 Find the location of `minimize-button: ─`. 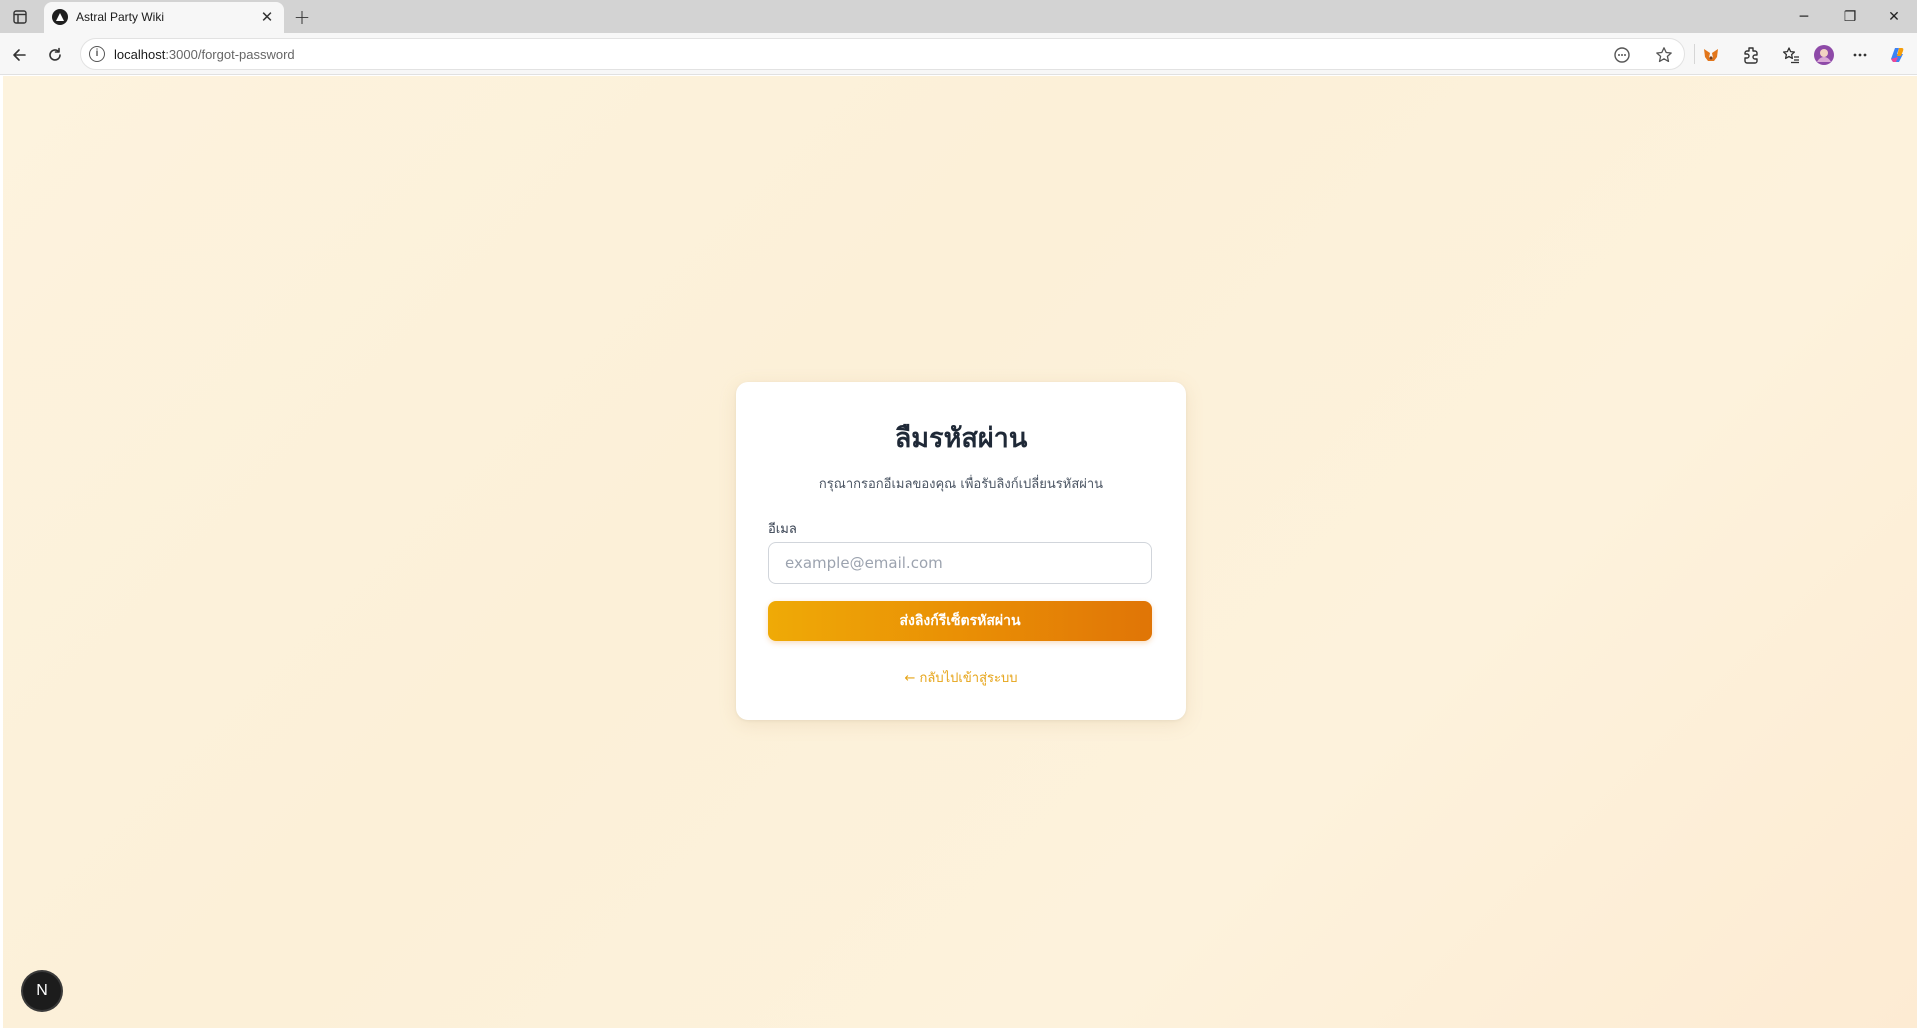

minimize-button: ─ is located at coordinates (1804, 16).